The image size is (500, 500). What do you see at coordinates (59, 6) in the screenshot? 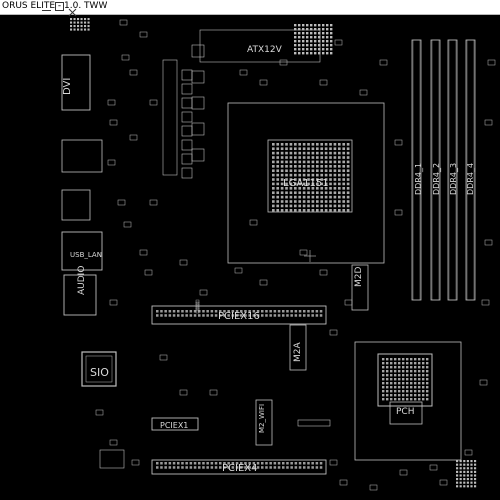
I see `restore-icon` at bounding box center [59, 6].